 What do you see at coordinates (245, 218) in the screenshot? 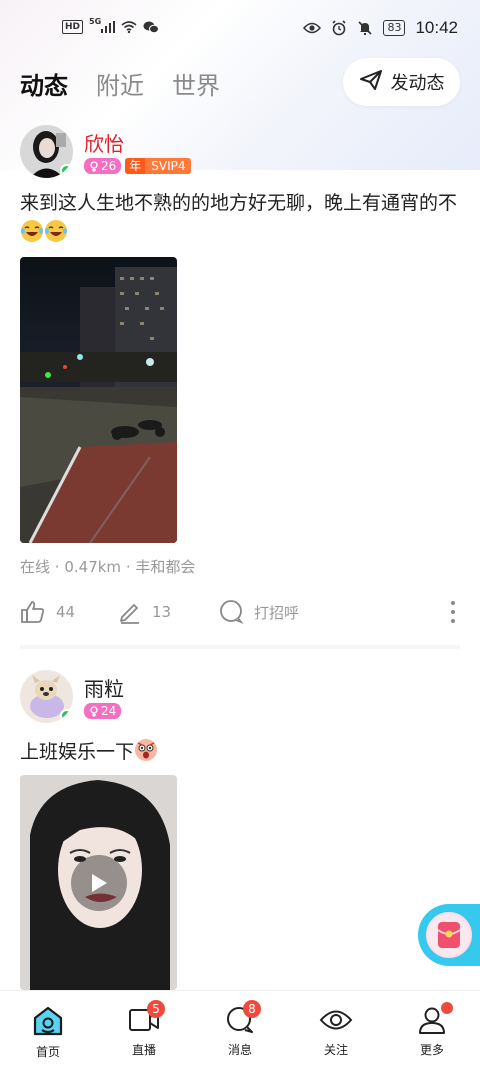
I see `post-text: 来到这人生地不熟的的地方好无聊，晚上有通宵的不` at bounding box center [245, 218].